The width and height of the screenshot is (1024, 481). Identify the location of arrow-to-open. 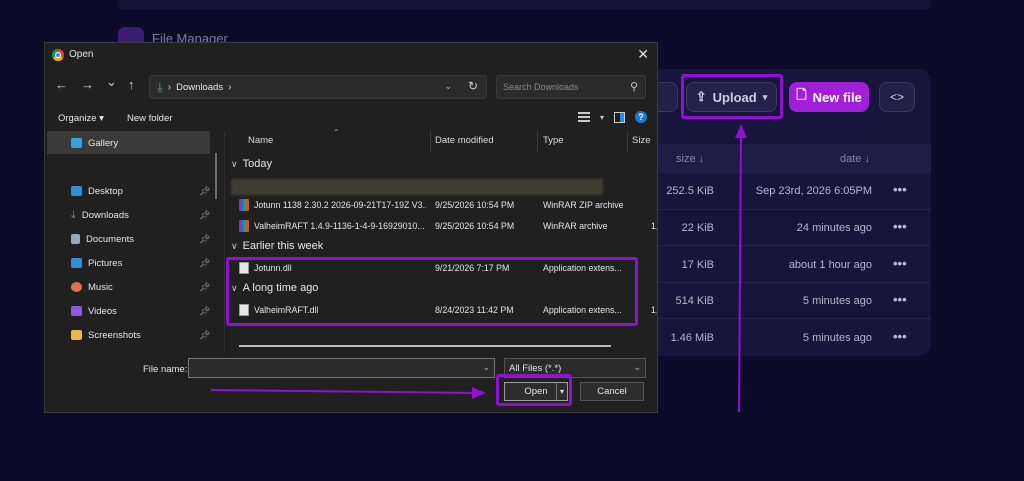
(348, 393).